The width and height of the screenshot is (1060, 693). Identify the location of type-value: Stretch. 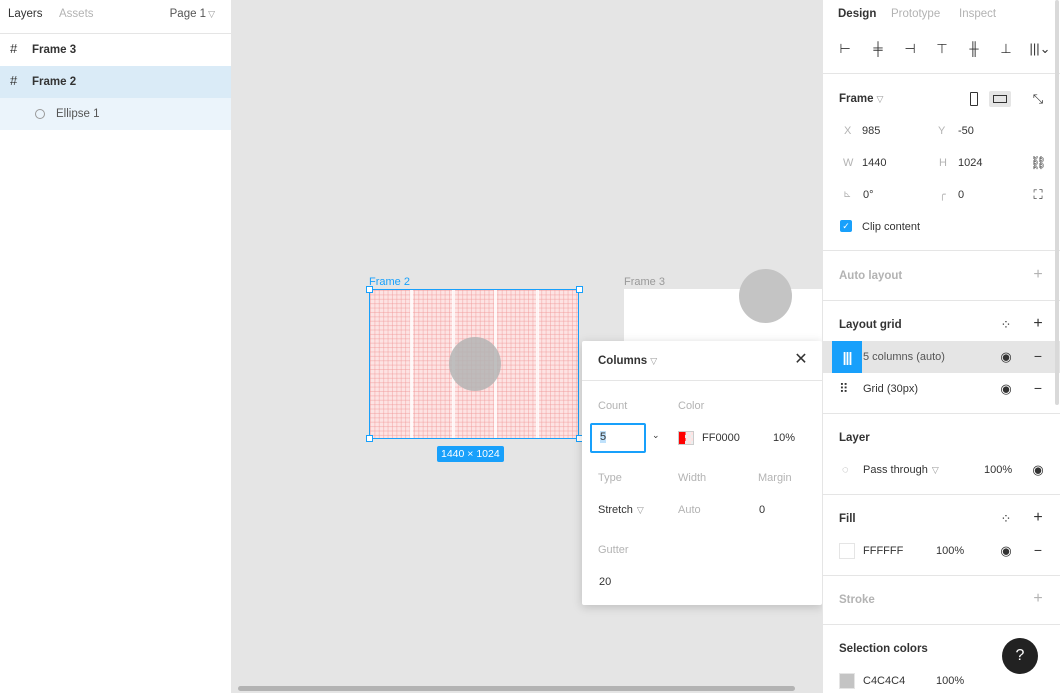
(615, 510).